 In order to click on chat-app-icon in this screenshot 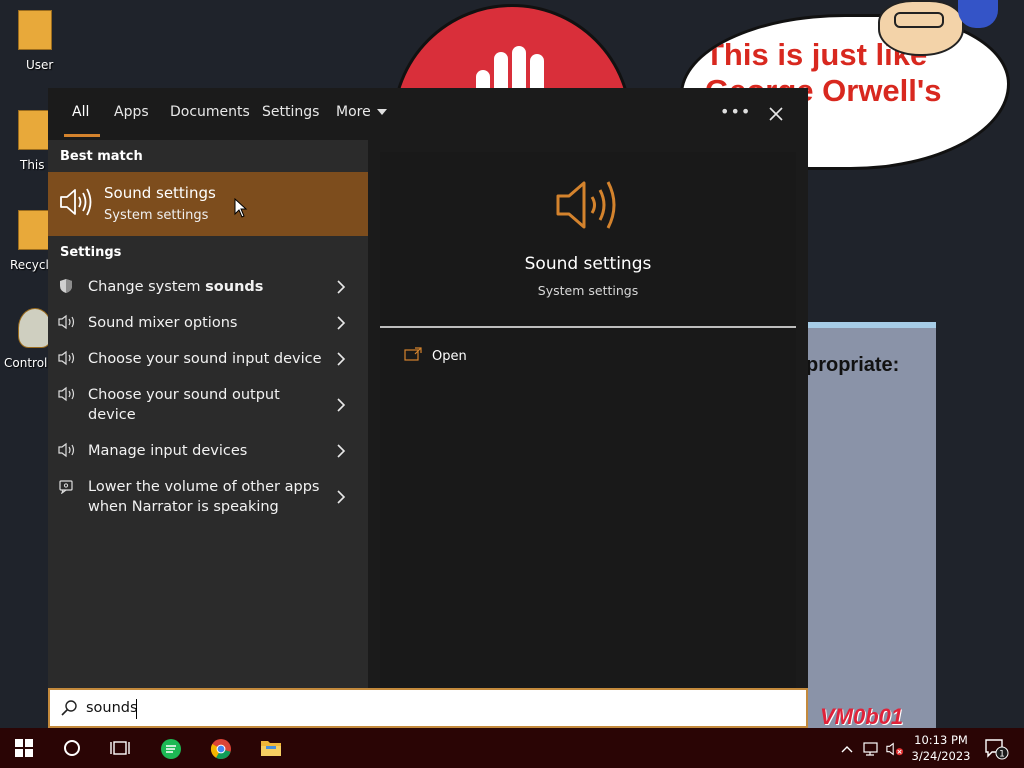, I will do `click(171, 749)`.